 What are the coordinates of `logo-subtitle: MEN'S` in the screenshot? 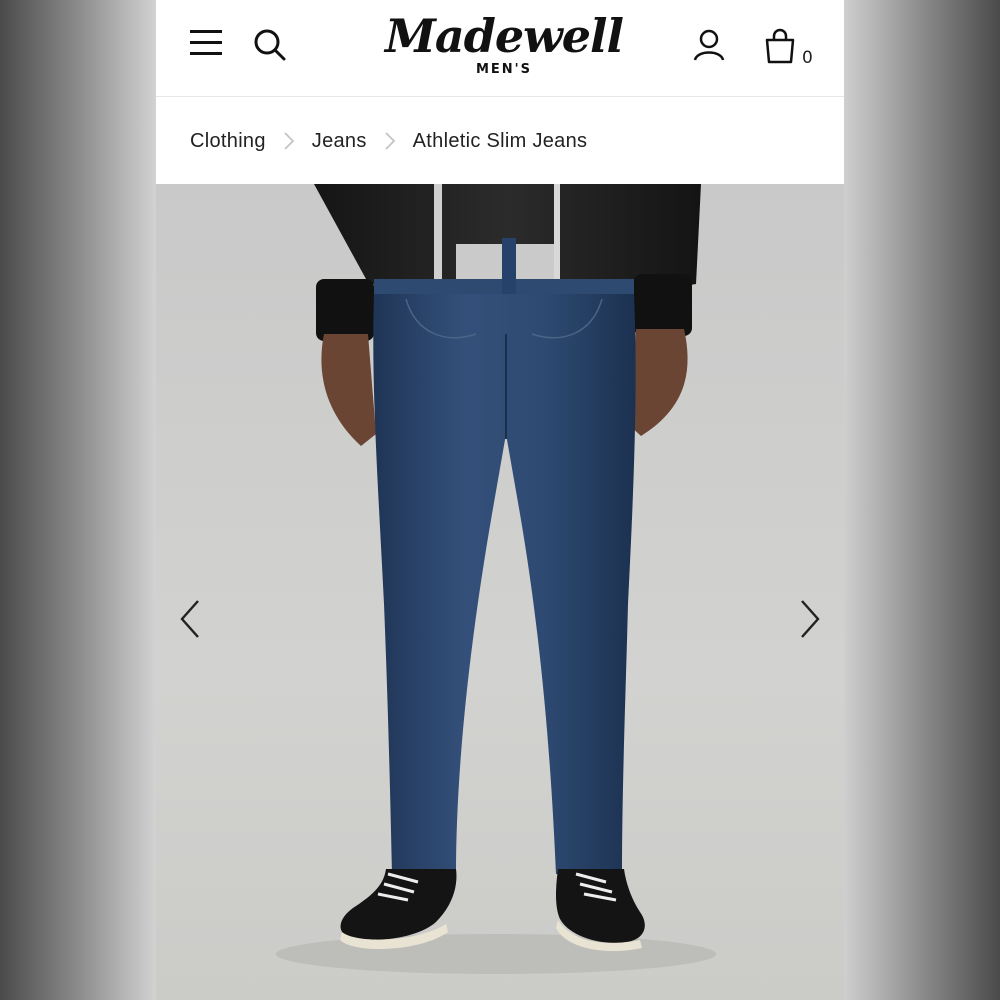 It's located at (504, 69).